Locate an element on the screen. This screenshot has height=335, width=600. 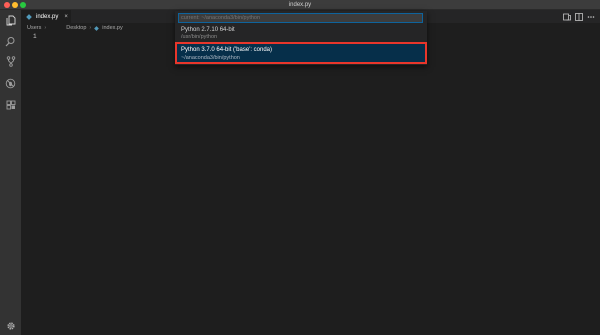
breadcrumb: Users › Desktop › index.py is located at coordinates (75, 28).